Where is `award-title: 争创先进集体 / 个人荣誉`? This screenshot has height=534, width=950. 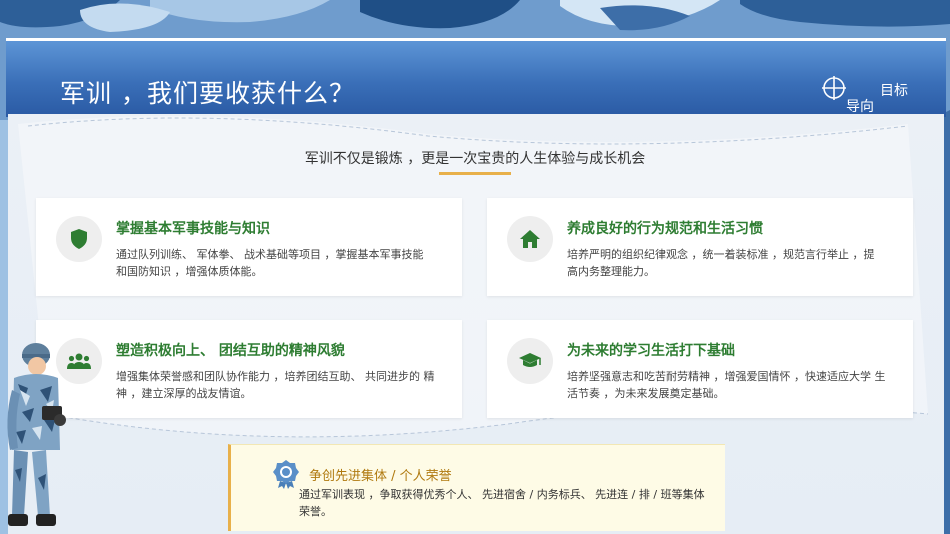 award-title: 争创先进集体 / 个人荣誉 is located at coordinates (380, 476).